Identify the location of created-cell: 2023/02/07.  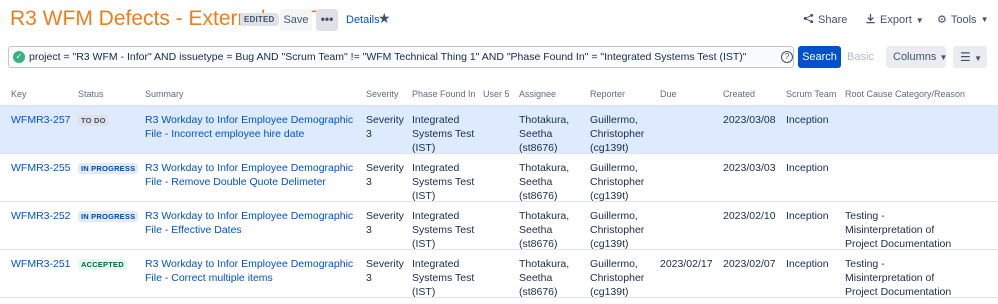
(749, 264).